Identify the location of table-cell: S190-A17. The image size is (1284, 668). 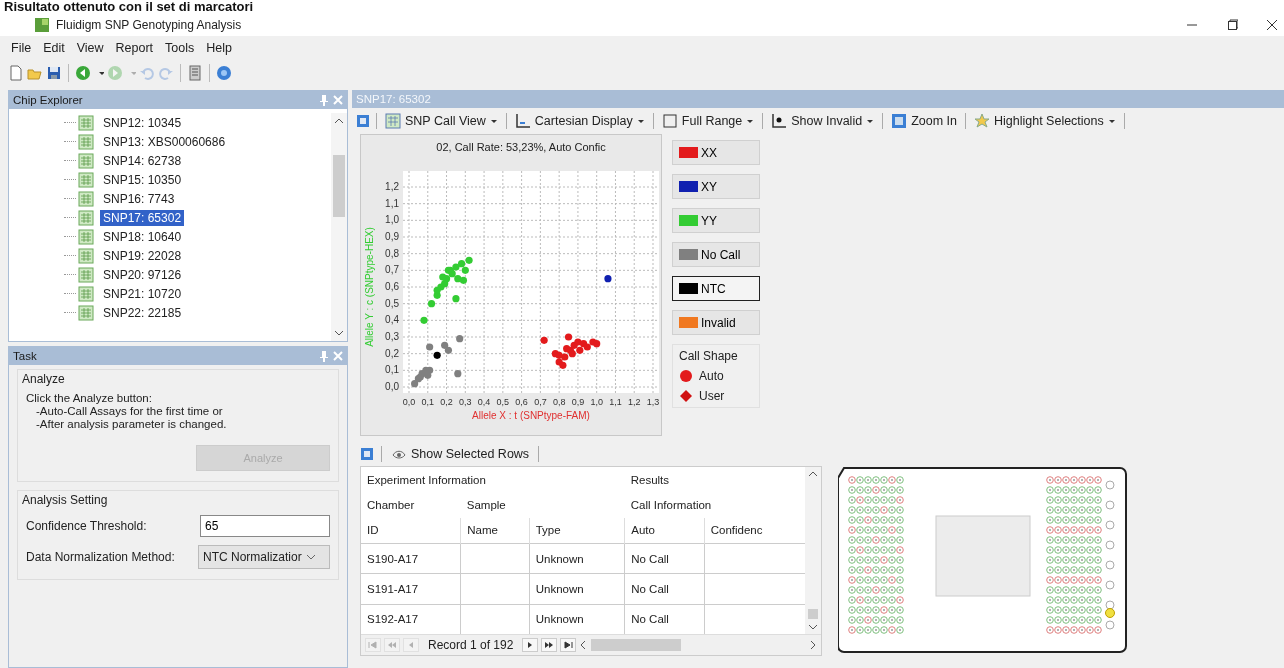
(411, 558).